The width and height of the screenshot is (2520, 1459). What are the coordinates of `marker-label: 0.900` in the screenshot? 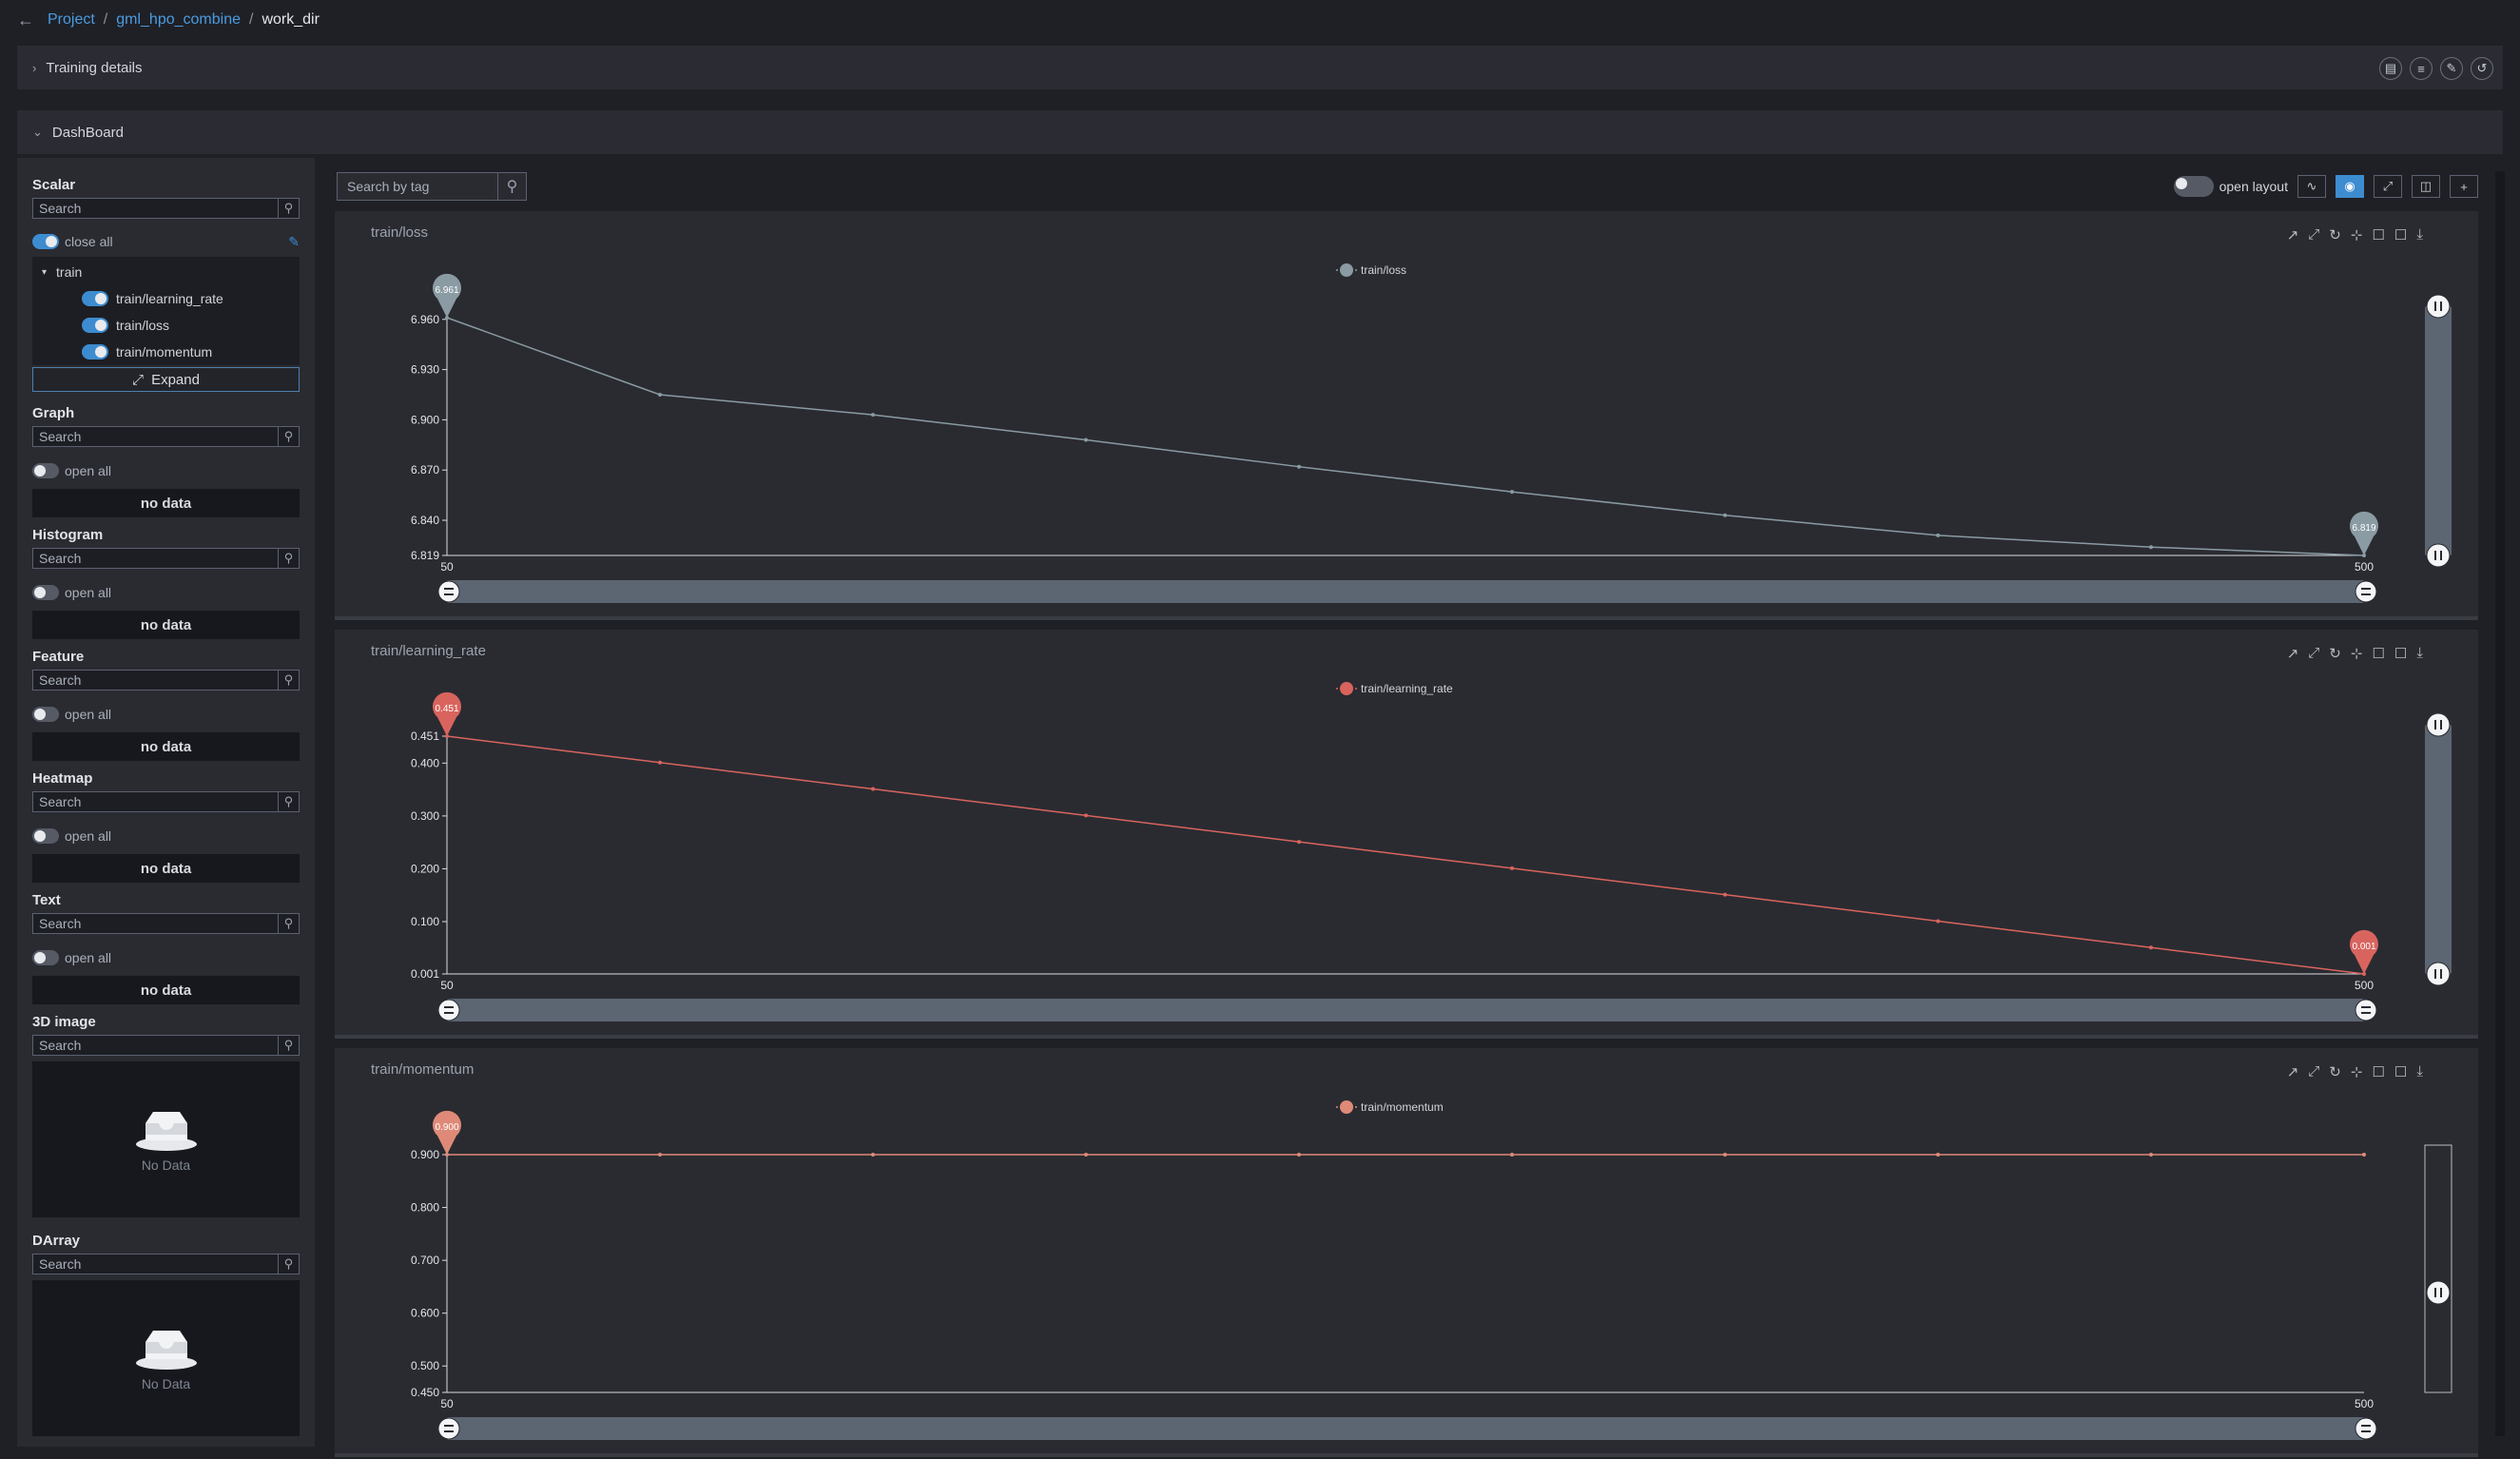 It's located at (446, 1127).